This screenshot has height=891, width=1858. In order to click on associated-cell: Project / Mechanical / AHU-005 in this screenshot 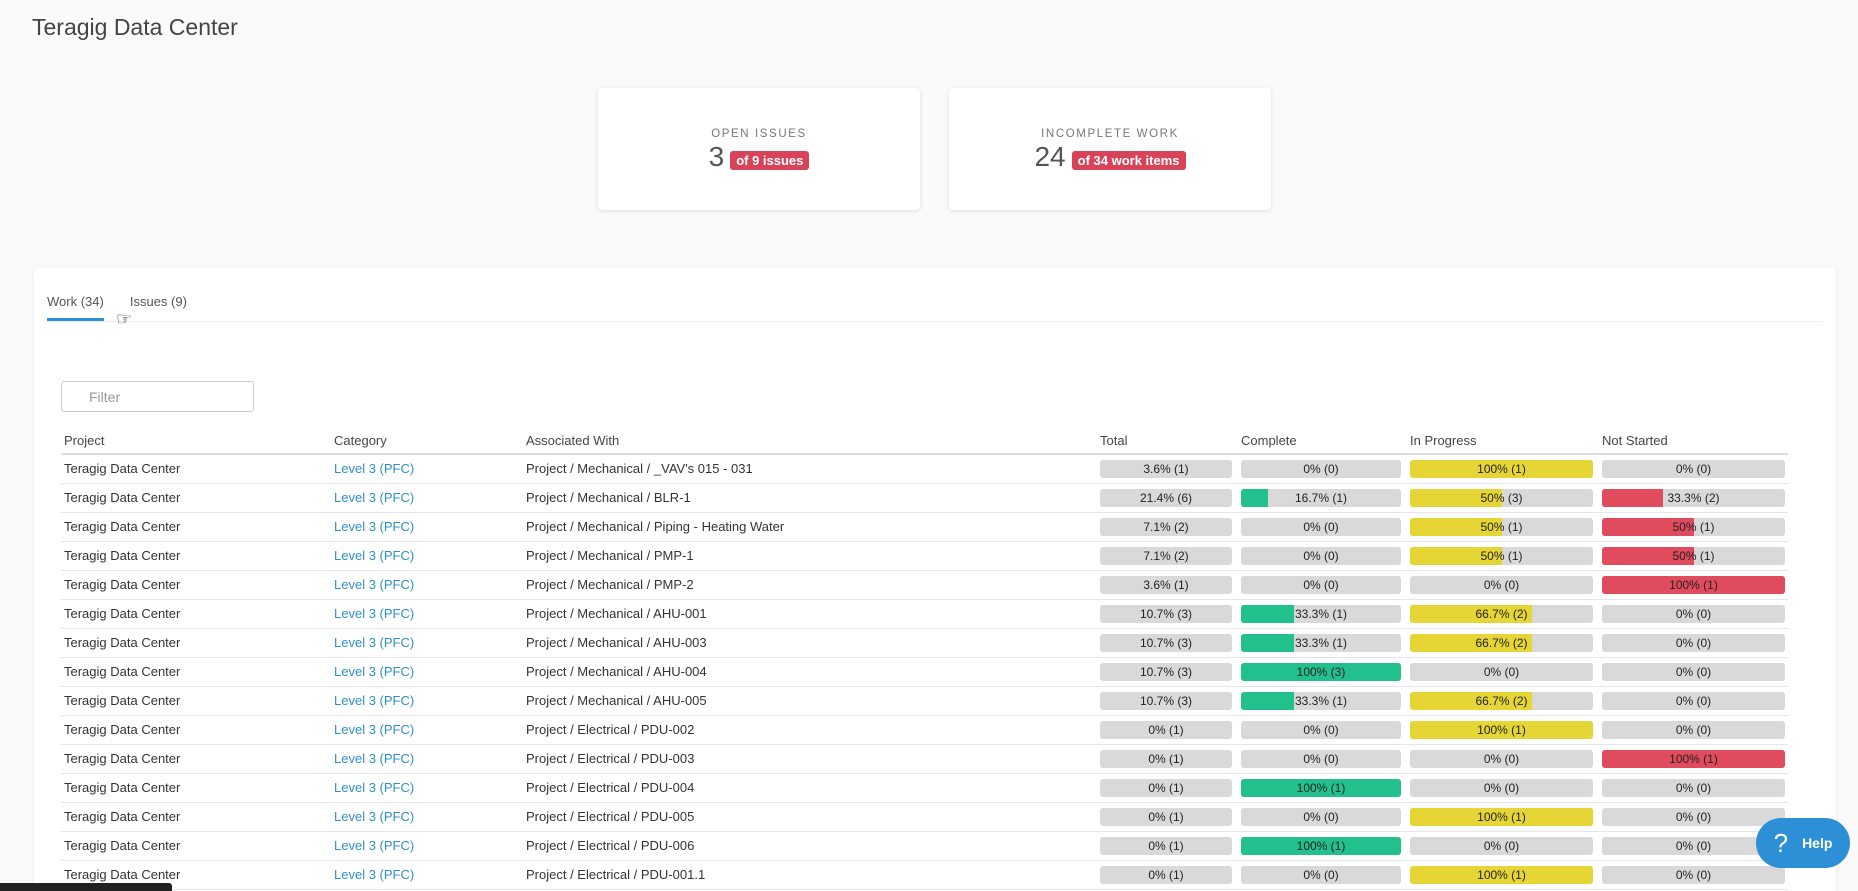, I will do `click(810, 701)`.